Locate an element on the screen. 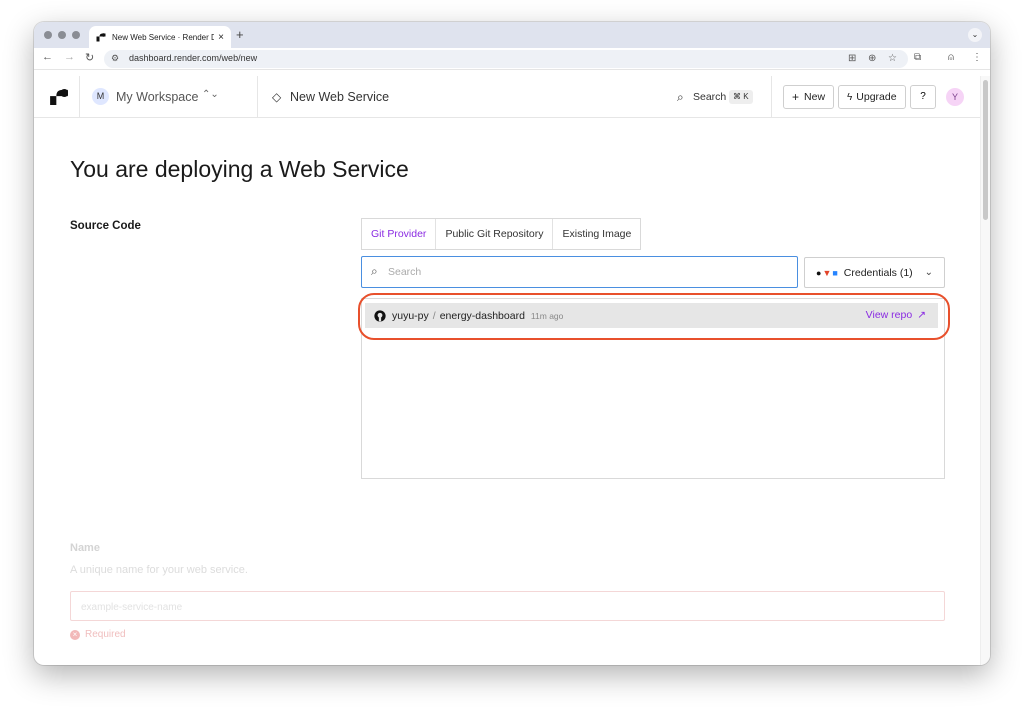 This screenshot has height=710, width=1024. help-button: ? is located at coordinates (923, 97).